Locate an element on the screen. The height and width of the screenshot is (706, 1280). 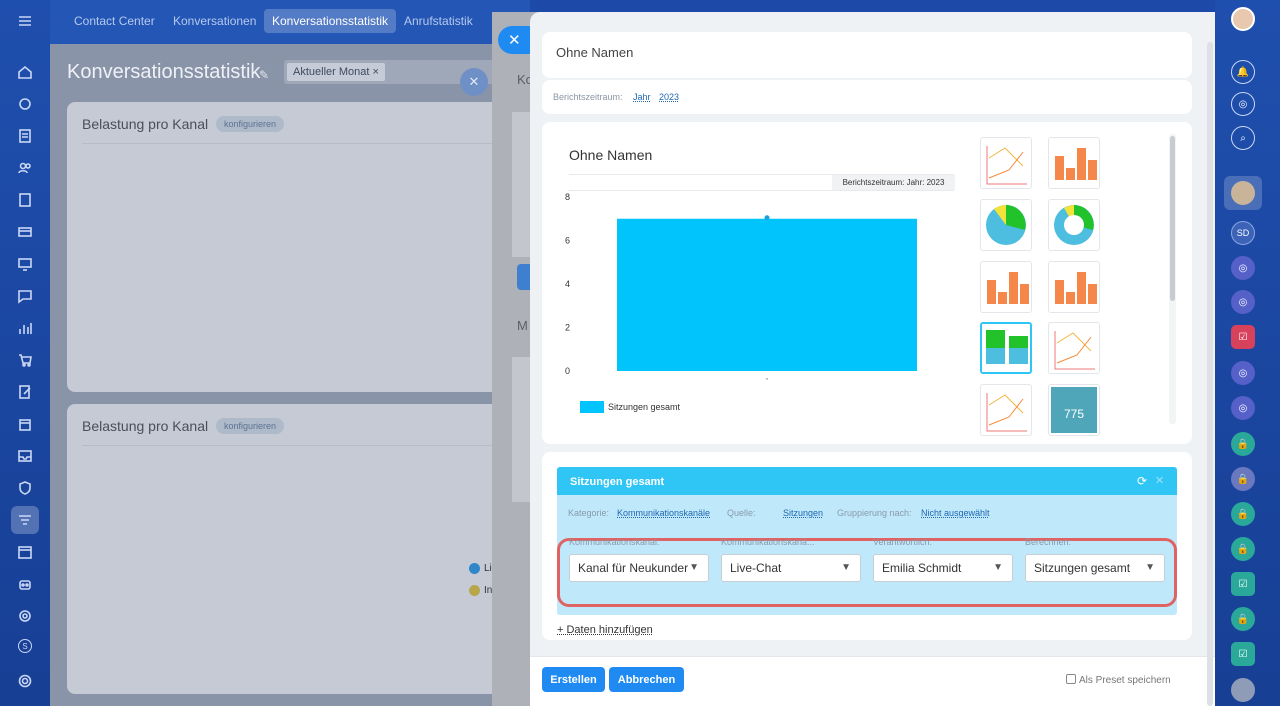
dataset-header: Sitzungen gesamt ⟳ ✕ is located at coordinates (867, 481).